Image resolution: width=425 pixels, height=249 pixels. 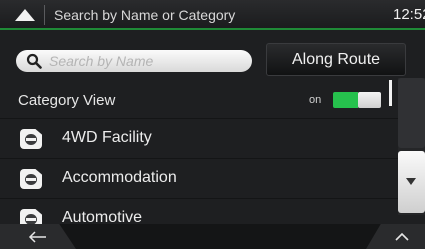 I want to click on toggle-knob, so click(x=369, y=100).